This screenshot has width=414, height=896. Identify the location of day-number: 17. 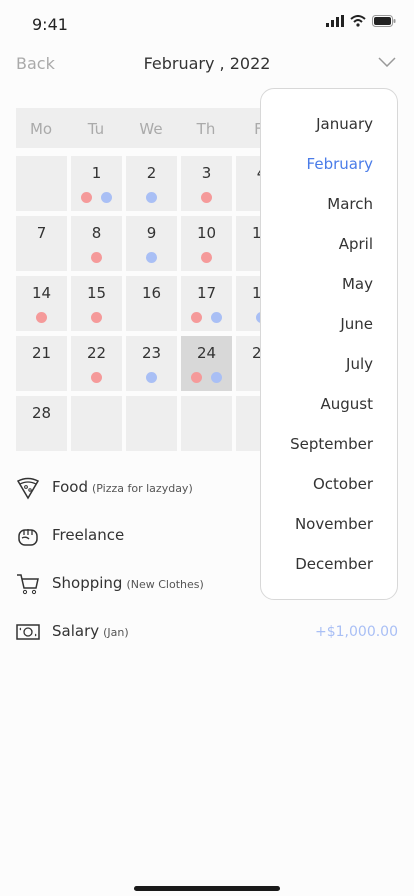
(206, 293).